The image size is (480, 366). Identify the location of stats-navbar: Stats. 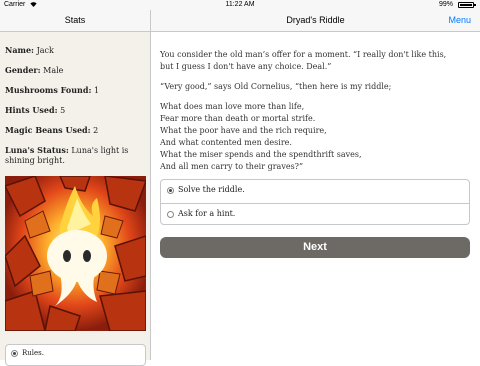
(75, 21).